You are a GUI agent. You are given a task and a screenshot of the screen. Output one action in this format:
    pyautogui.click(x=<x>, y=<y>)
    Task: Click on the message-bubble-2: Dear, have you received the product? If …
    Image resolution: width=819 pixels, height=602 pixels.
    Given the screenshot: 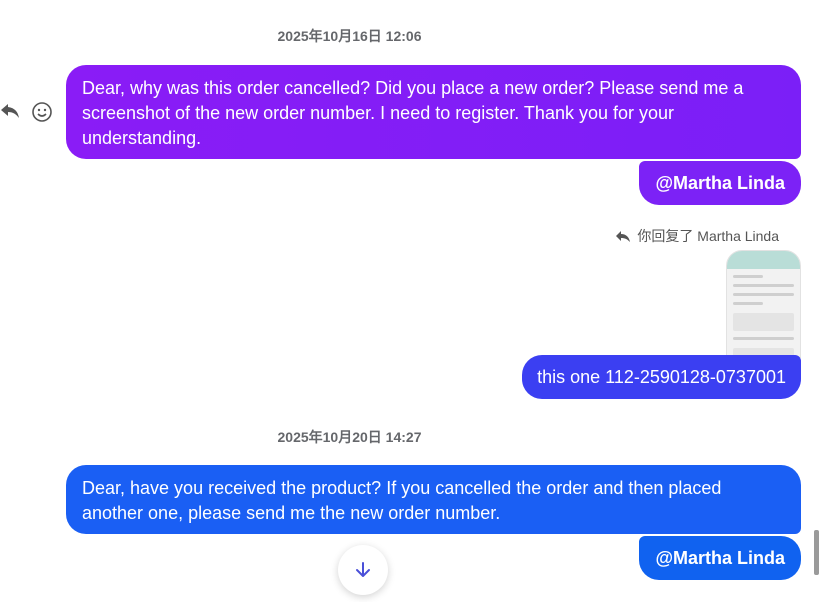 What is the action you would take?
    pyautogui.click(x=433, y=499)
    